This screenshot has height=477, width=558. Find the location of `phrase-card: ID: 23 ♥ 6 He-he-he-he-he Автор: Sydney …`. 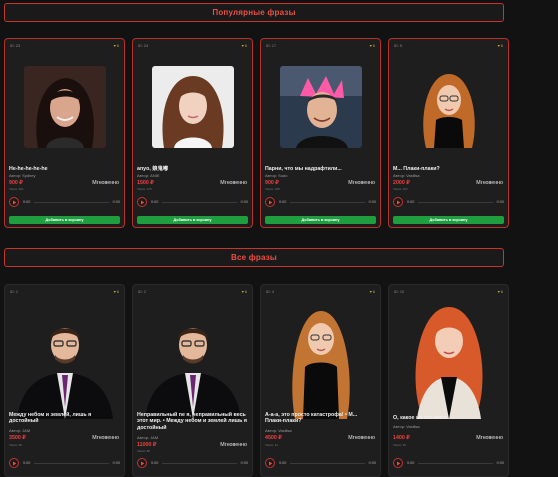

phrase-card: ID: 23 ♥ 6 He-he-he-he-he Автор: Sydney … is located at coordinates (64, 133).